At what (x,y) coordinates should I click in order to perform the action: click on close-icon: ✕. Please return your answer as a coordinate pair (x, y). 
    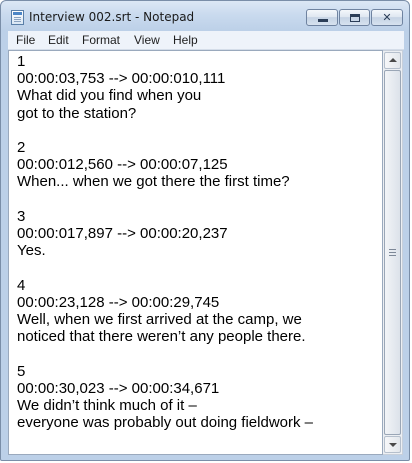
    Looking at the image, I should click on (387, 17).